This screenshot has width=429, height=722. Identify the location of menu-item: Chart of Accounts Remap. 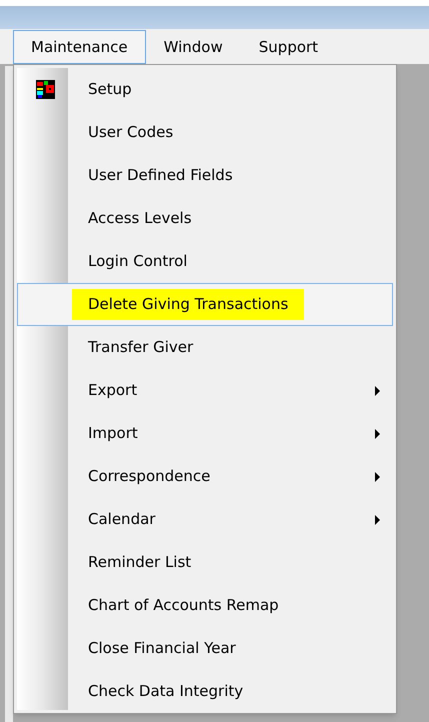
(205, 605).